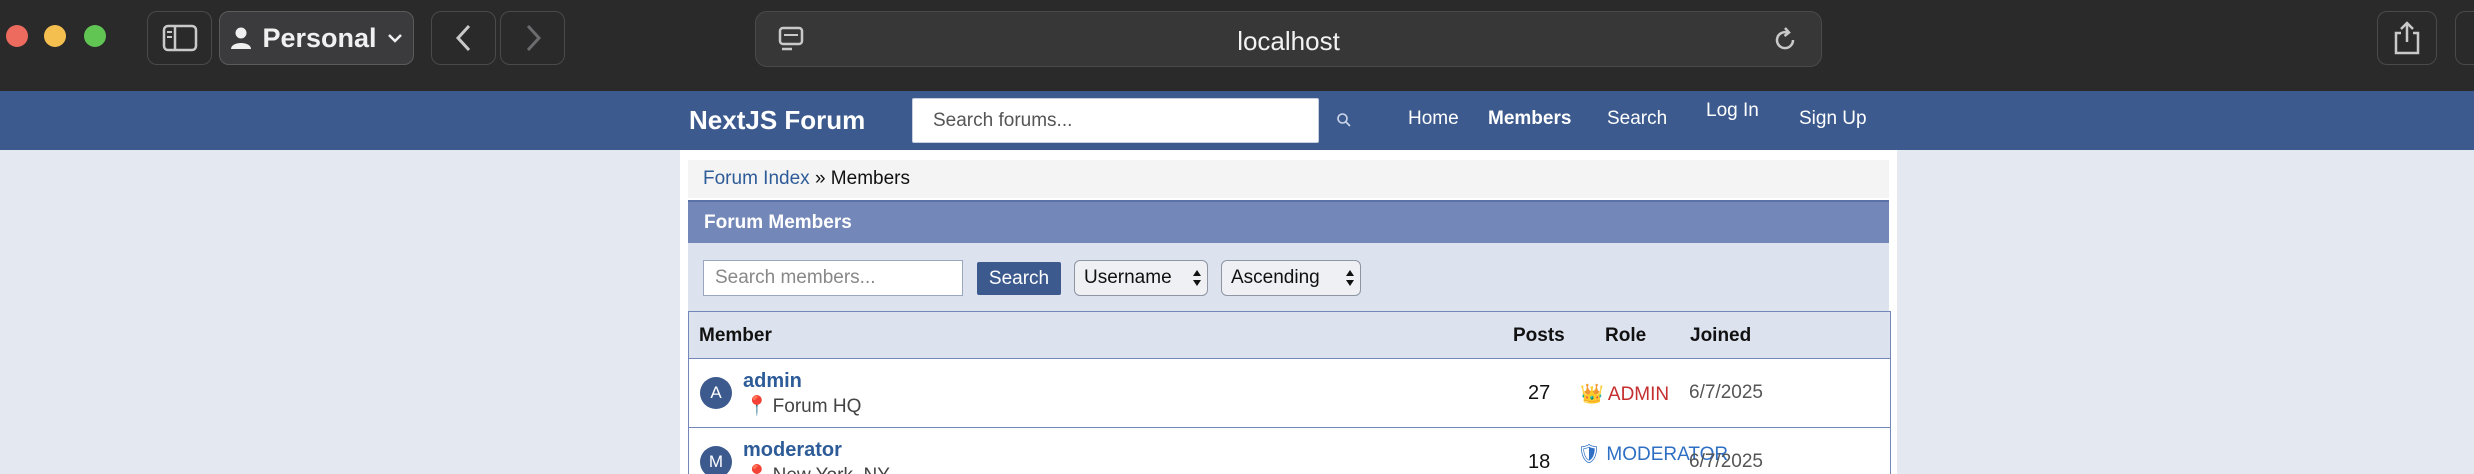  I want to click on share-icon, so click(2407, 38).